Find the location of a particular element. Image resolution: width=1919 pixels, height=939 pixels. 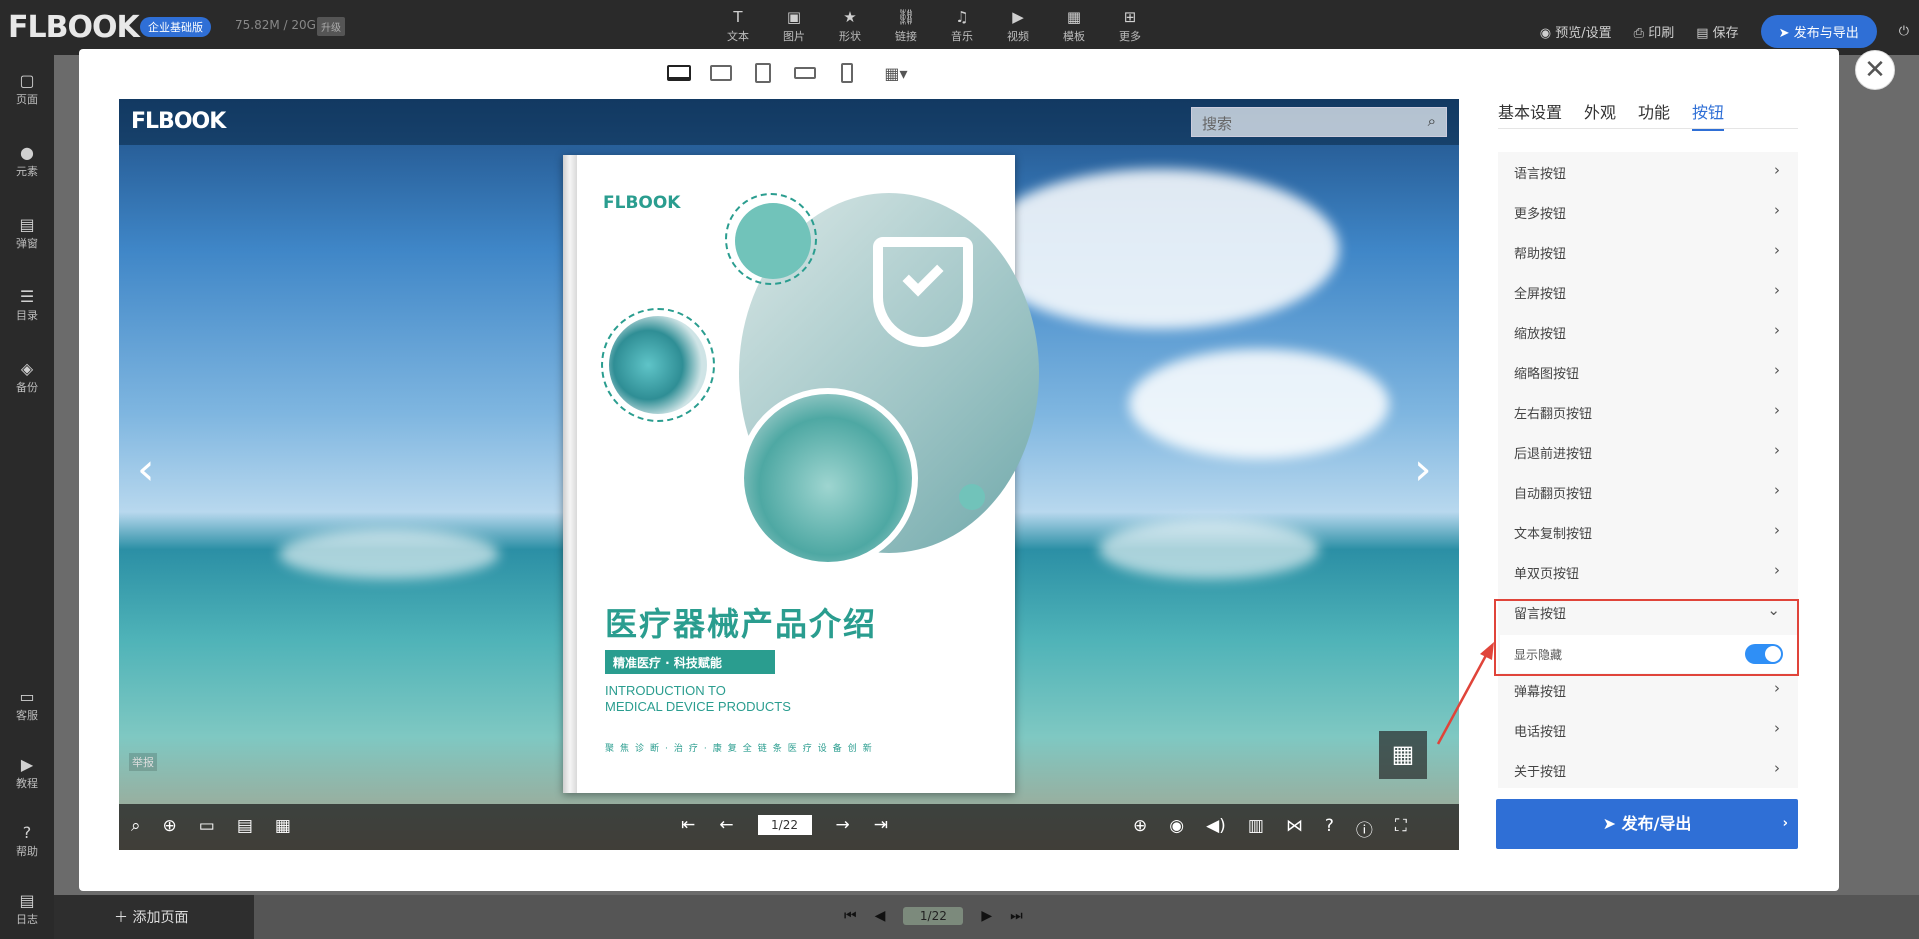

power-icon: ⏻ is located at coordinates (1904, 31).